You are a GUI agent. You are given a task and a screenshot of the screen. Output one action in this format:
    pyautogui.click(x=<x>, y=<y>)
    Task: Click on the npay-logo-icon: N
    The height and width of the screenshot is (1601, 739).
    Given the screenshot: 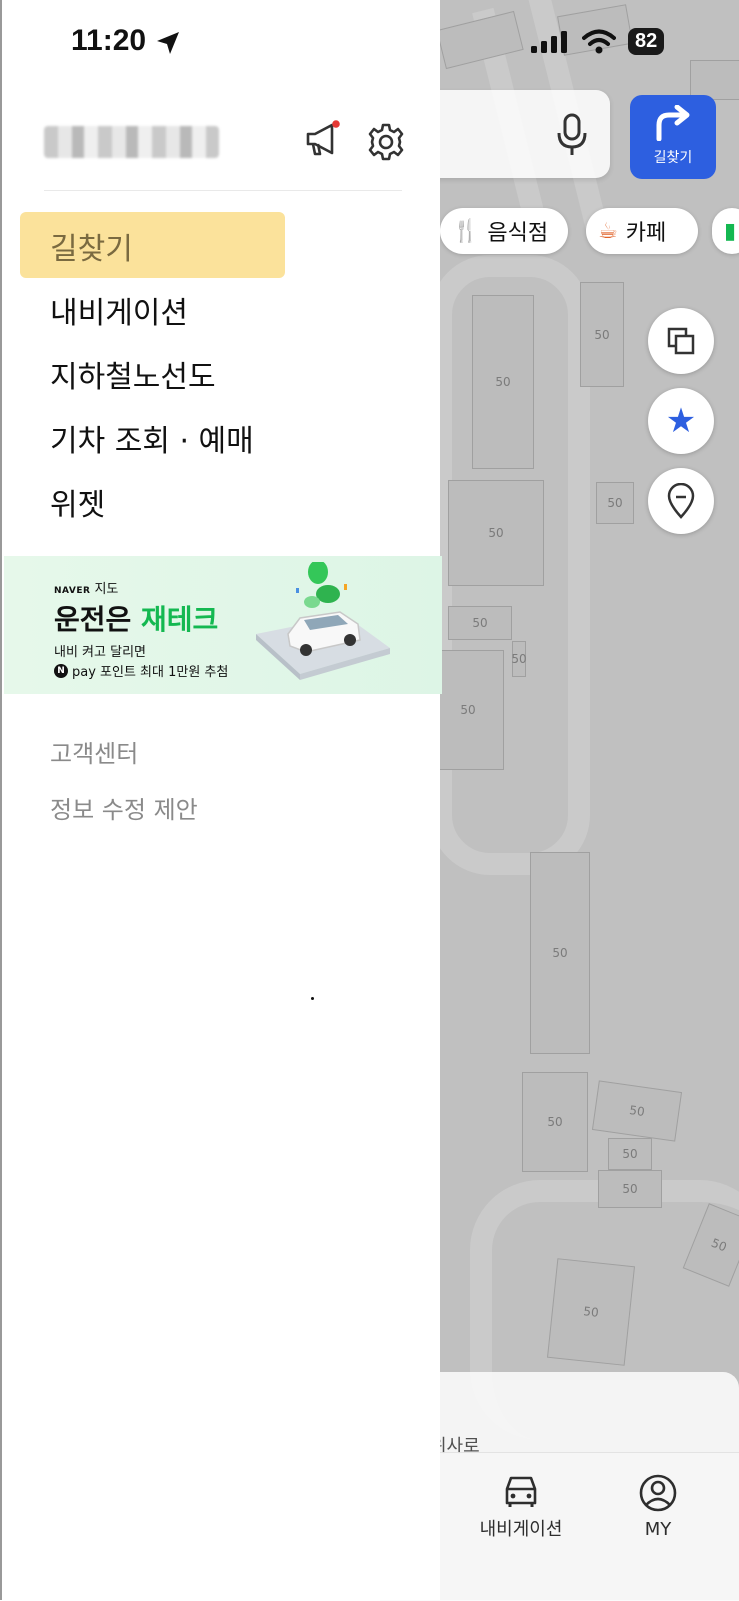 What is the action you would take?
    pyautogui.click(x=61, y=670)
    